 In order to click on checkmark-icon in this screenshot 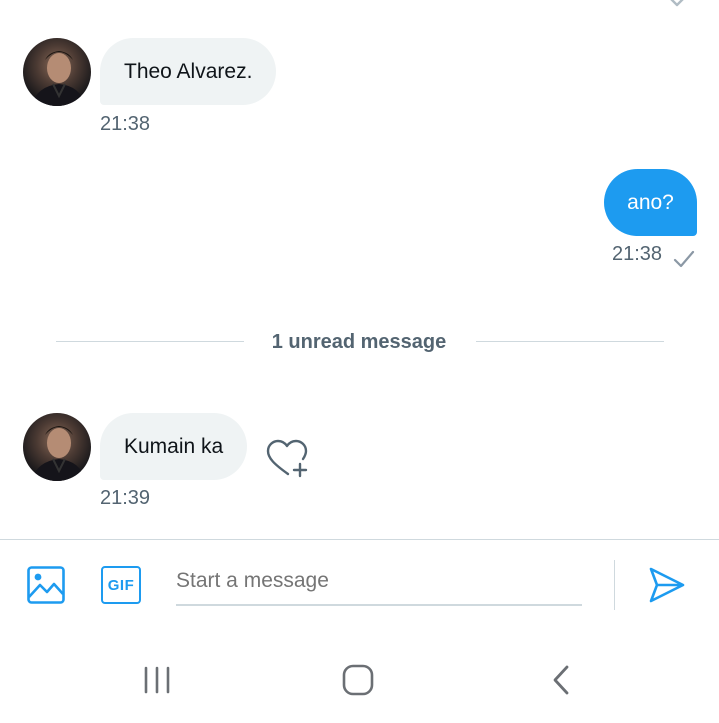, I will do `click(684, 259)`.